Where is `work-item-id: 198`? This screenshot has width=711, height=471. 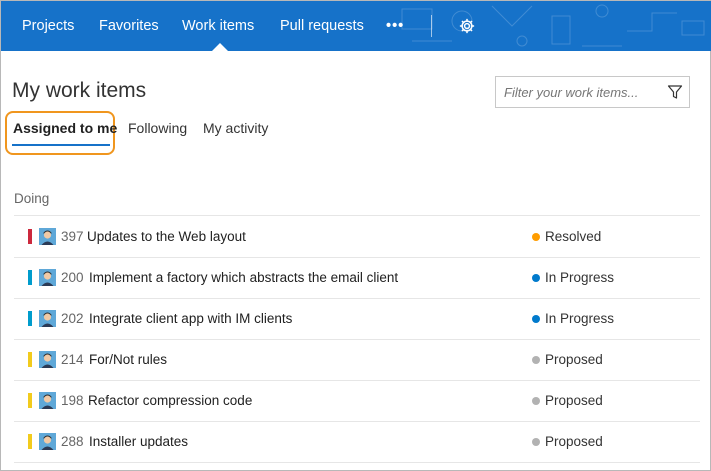
work-item-id: 198 is located at coordinates (72, 400).